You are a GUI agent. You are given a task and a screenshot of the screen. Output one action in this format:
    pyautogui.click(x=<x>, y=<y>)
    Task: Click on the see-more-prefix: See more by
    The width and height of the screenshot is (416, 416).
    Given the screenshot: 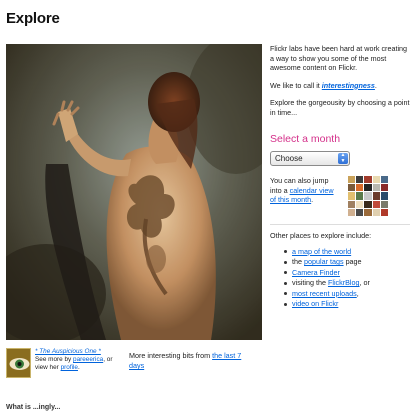 What is the action you would take?
    pyautogui.click(x=53, y=359)
    